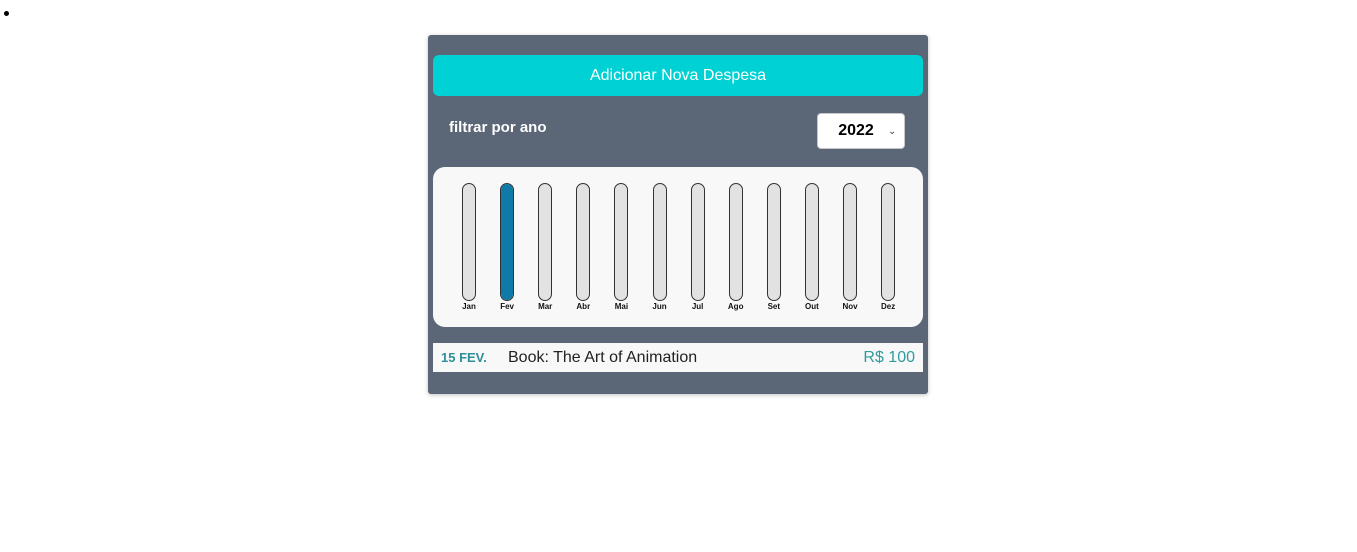 The image size is (1357, 552). What do you see at coordinates (888, 306) in the screenshot?
I see `month-label: Dez` at bounding box center [888, 306].